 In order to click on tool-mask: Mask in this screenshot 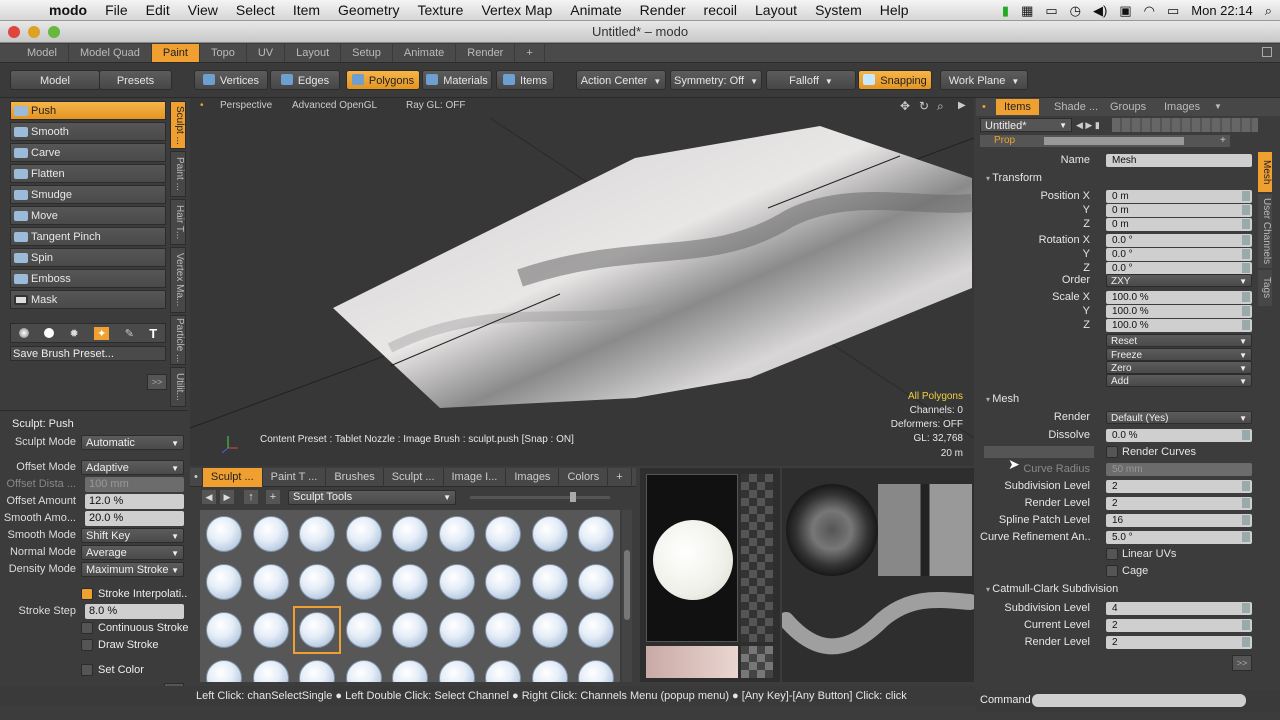, I will do `click(88, 299)`.